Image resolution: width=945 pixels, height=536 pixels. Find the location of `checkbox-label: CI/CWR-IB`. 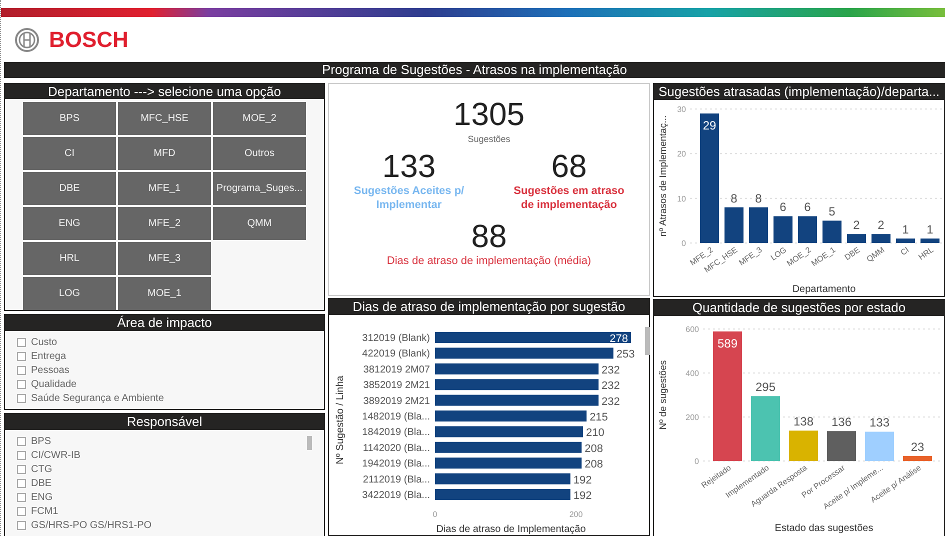

checkbox-label: CI/CWR-IB is located at coordinates (55, 455).